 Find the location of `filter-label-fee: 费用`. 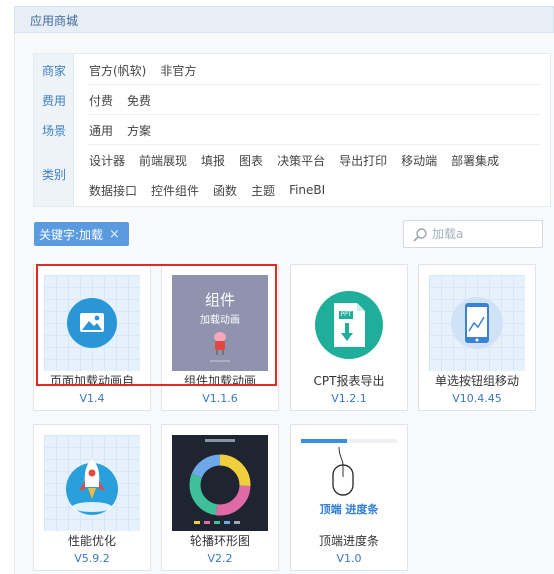

filter-label-fee: 费用 is located at coordinates (53, 101).